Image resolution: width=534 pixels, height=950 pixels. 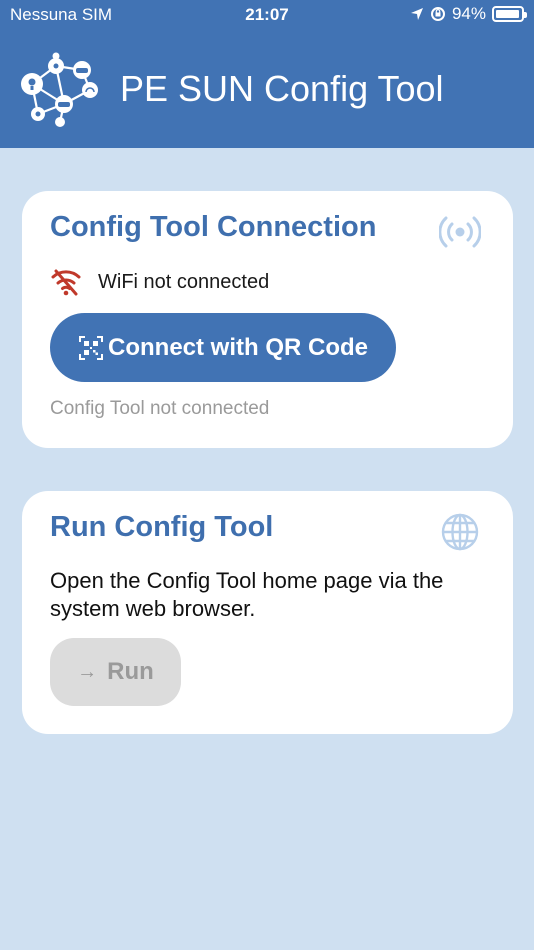 I want to click on run-button: → Run, so click(x=115, y=672).